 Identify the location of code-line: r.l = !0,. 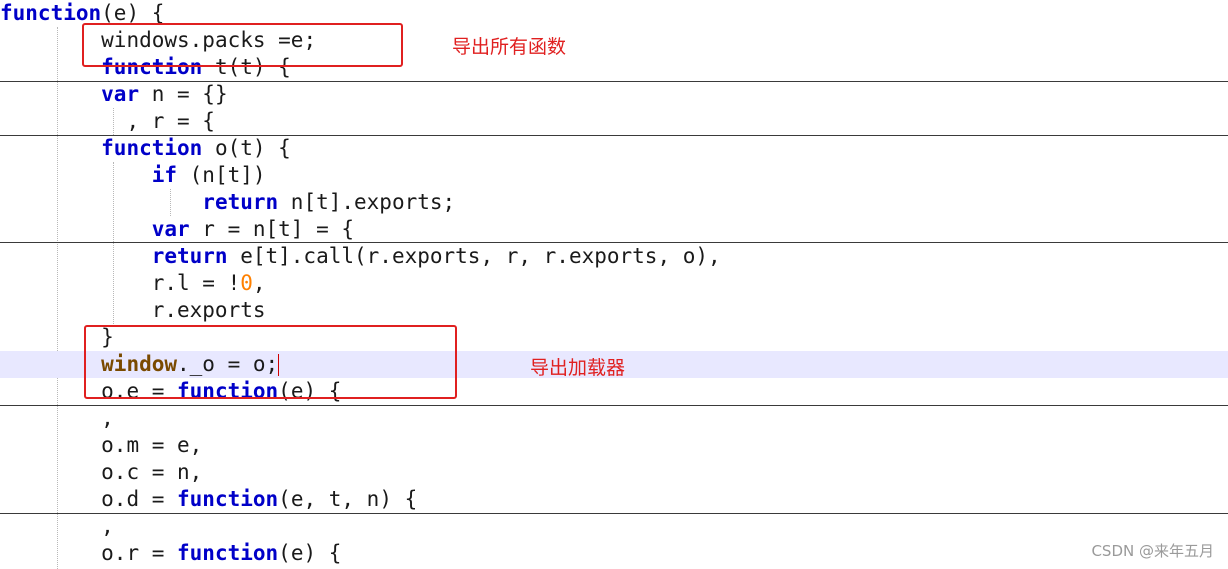
(614, 283).